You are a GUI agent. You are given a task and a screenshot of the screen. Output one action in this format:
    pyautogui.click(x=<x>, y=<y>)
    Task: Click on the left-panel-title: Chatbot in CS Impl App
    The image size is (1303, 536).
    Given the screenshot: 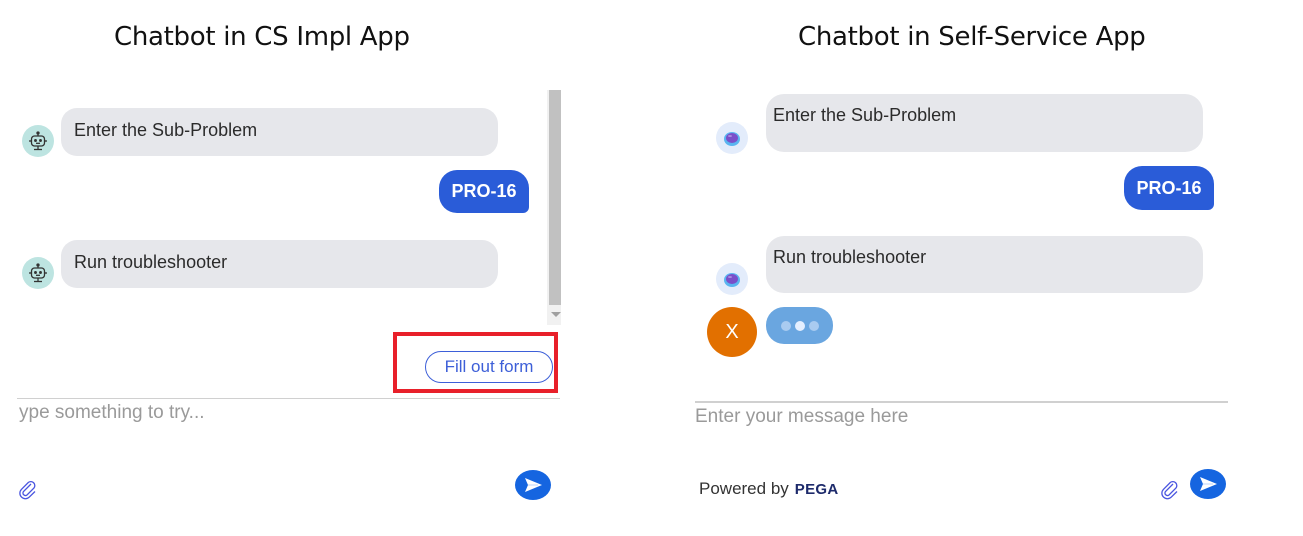 What is the action you would take?
    pyautogui.click(x=262, y=37)
    